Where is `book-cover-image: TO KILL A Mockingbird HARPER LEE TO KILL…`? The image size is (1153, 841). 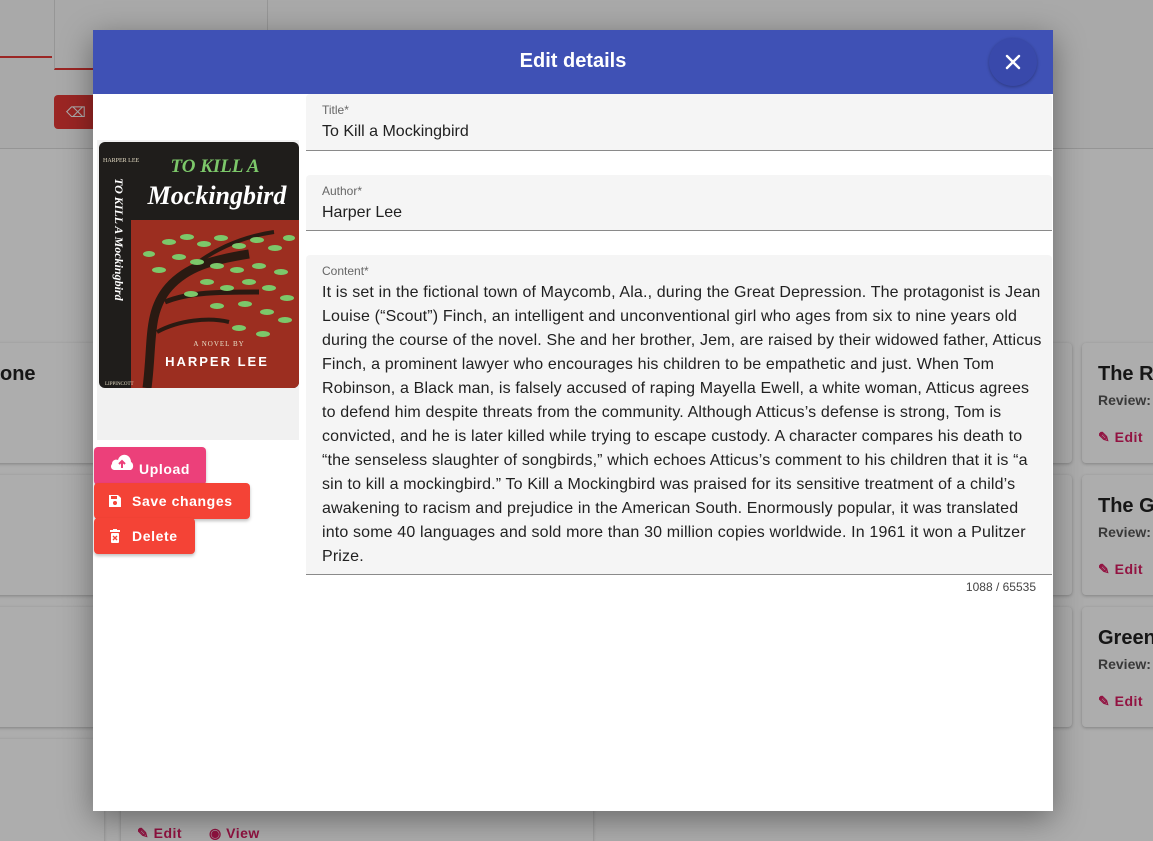 book-cover-image: TO KILL A Mockingbird HARPER LEE TO KILL… is located at coordinates (199, 265).